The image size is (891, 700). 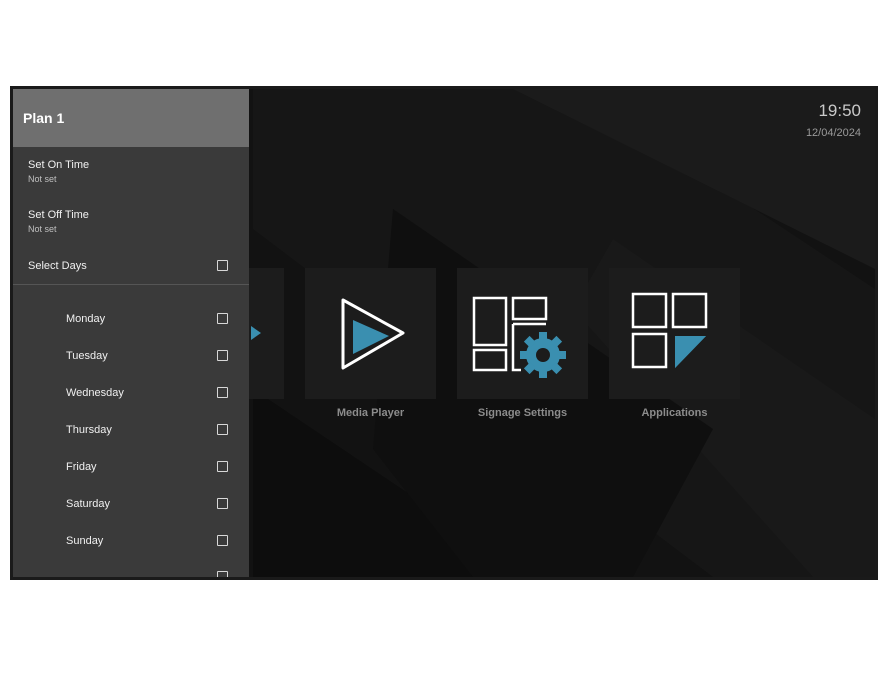 I want to click on set-on-time-value: Not set, so click(x=42, y=179).